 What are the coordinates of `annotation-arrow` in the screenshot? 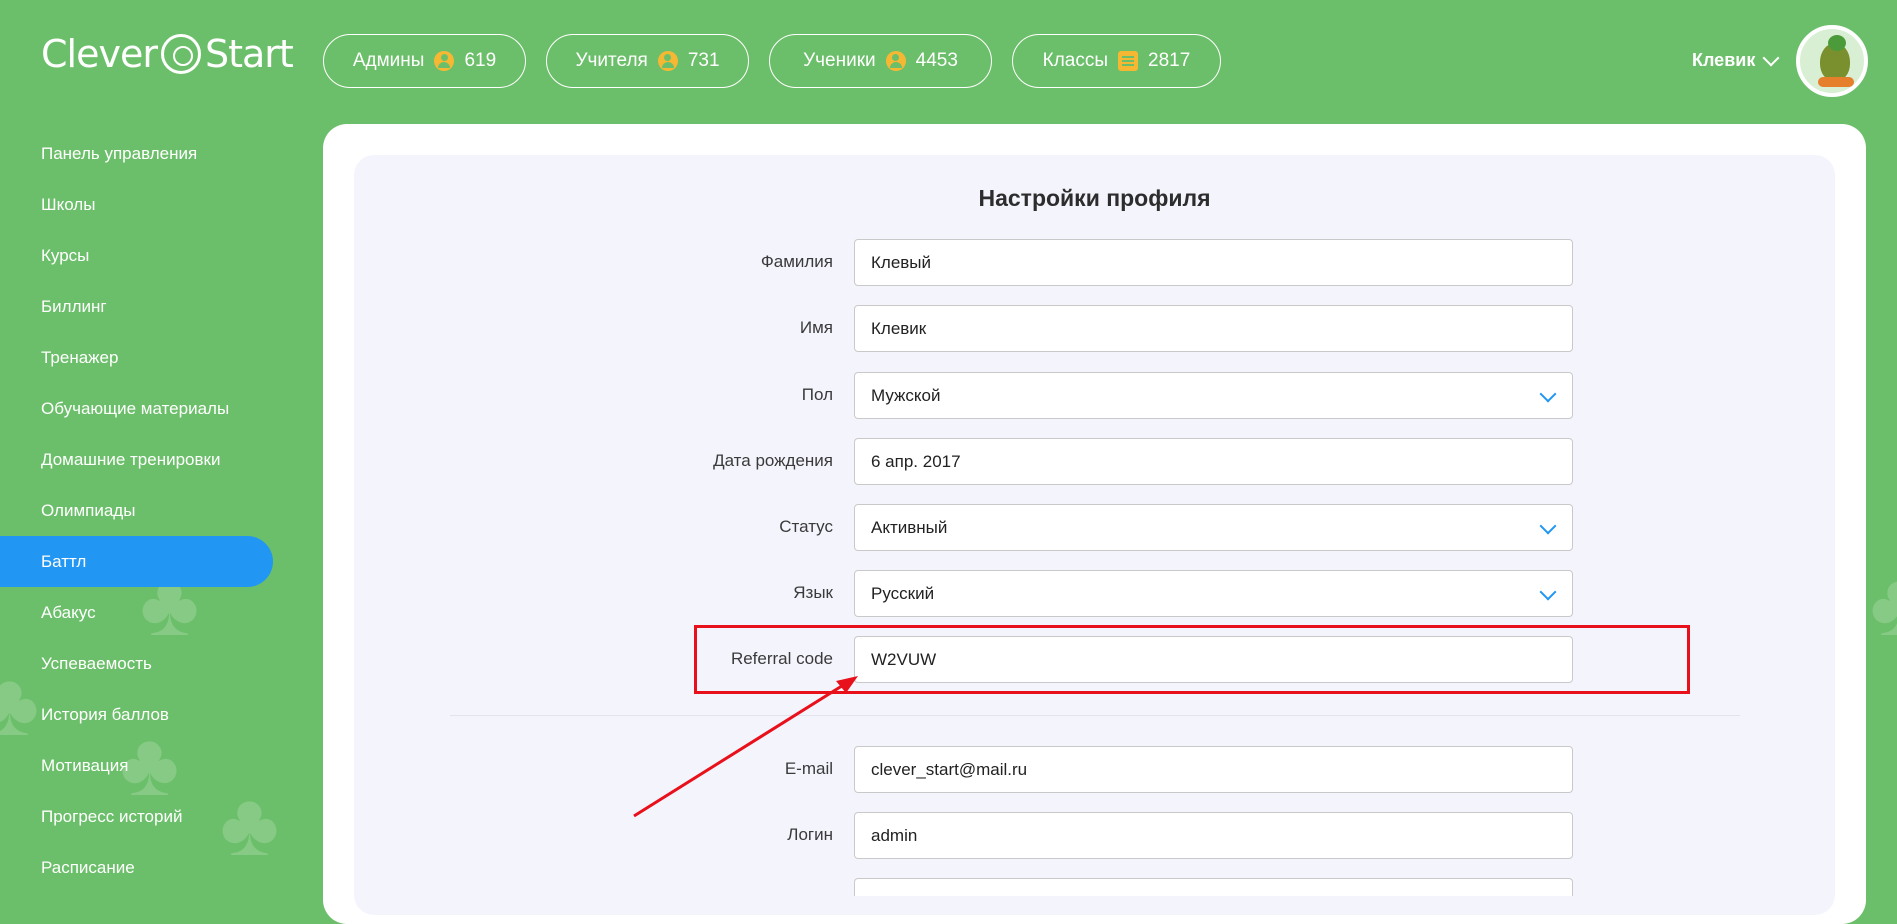 It's located at (745, 747).